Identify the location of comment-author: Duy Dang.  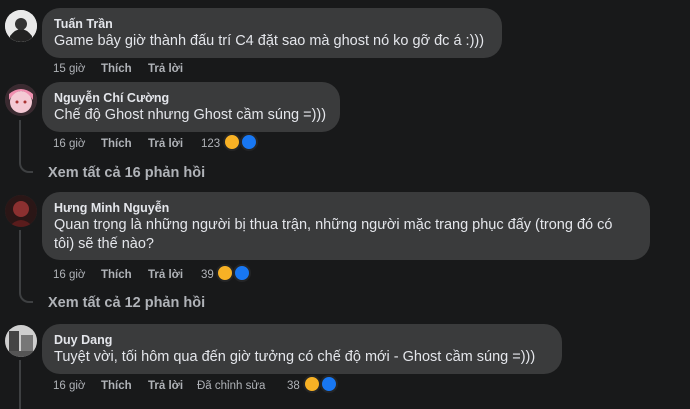
(302, 340).